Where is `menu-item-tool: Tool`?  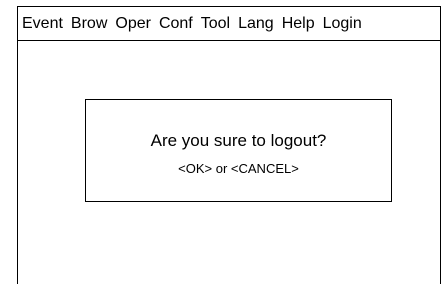
menu-item-tool: Tool is located at coordinates (215, 24).